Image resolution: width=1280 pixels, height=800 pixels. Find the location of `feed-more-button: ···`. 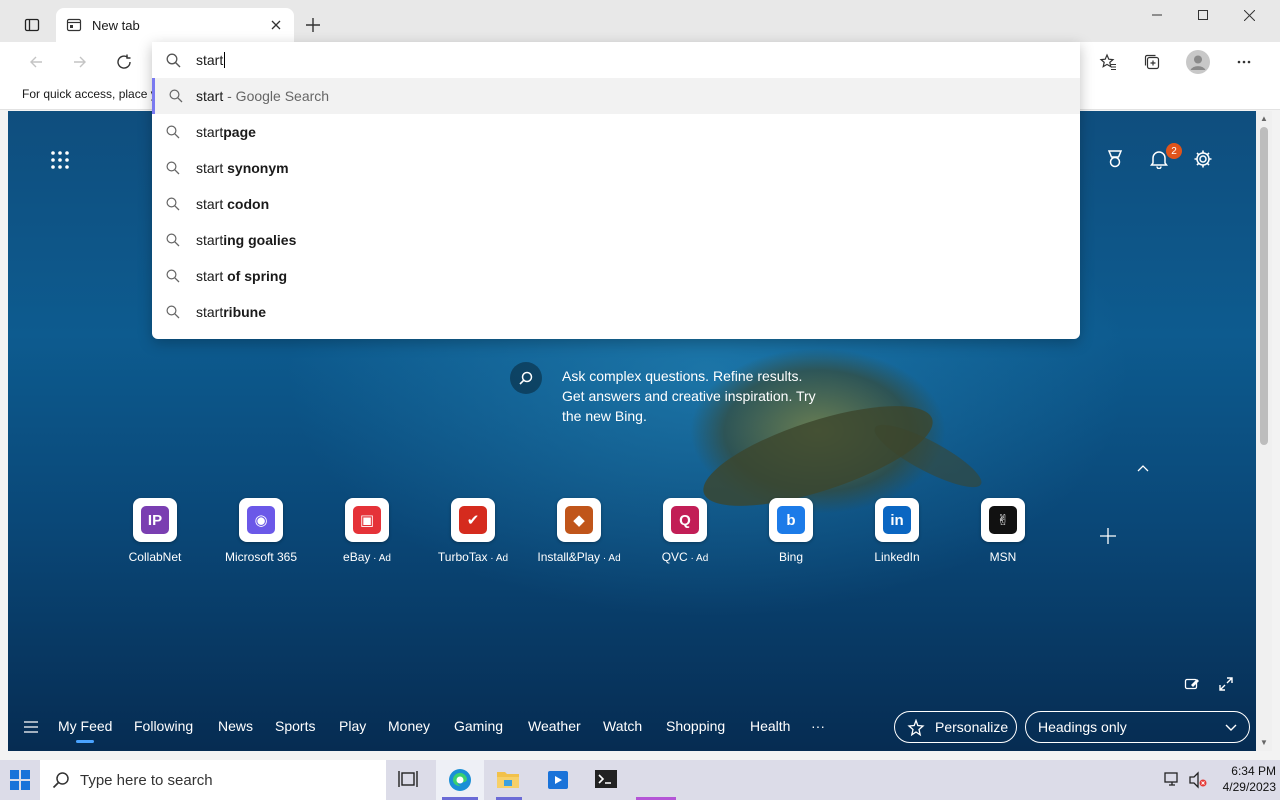

feed-more-button: ··· is located at coordinates (818, 726).